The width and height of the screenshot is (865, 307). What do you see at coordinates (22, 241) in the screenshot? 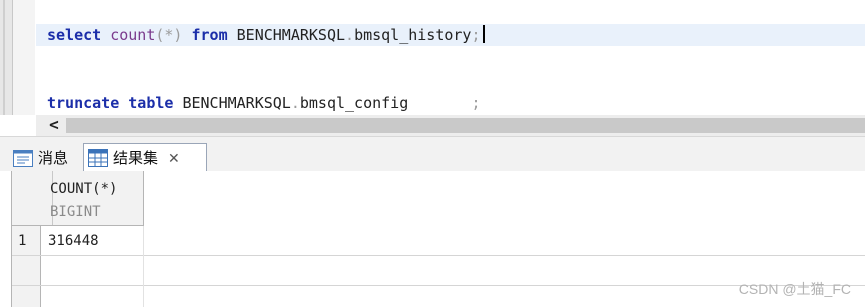
I see `row-number: 1` at bounding box center [22, 241].